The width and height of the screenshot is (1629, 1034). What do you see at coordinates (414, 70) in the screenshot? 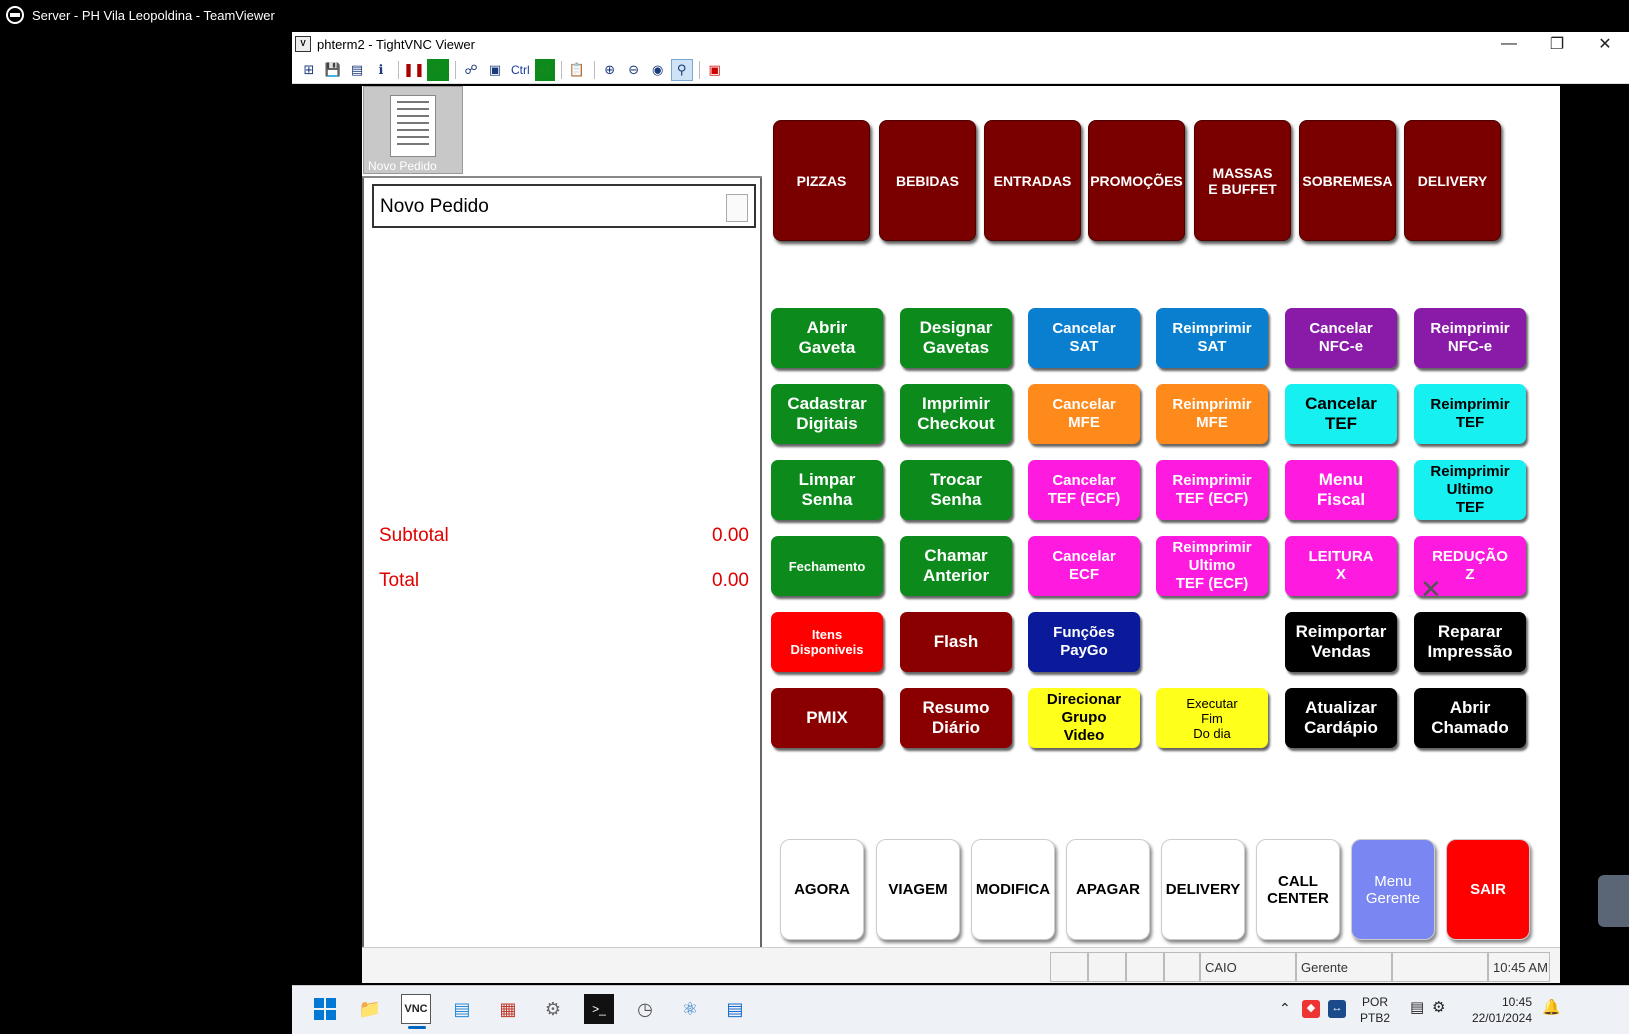
I see `pause-icon: ❚❚` at bounding box center [414, 70].